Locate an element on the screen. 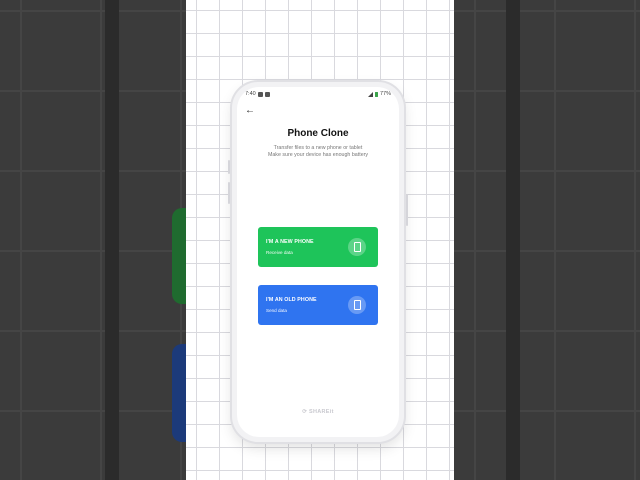 This screenshot has width=640, height=480. signal-icon is located at coordinates (370, 94).